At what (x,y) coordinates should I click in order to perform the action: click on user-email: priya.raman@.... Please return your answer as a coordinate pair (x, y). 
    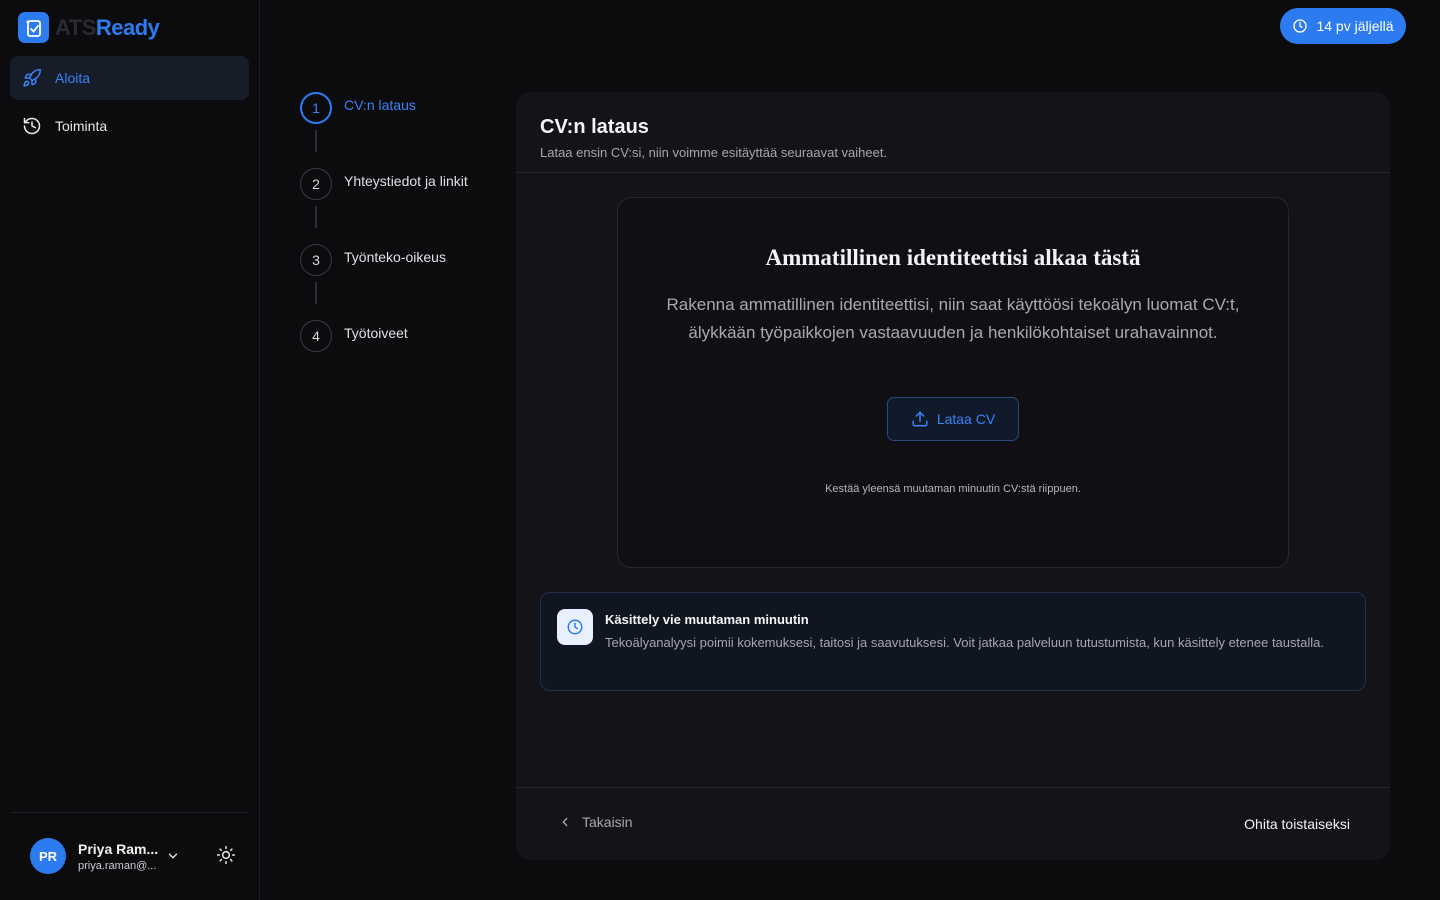
    Looking at the image, I should click on (117, 865).